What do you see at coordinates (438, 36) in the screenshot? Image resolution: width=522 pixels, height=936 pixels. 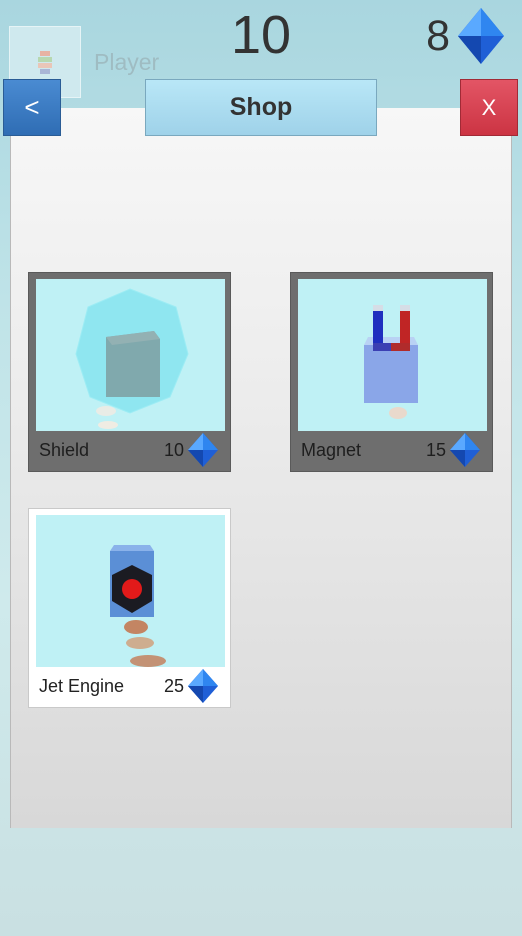 I see `gem-count: 8` at bounding box center [438, 36].